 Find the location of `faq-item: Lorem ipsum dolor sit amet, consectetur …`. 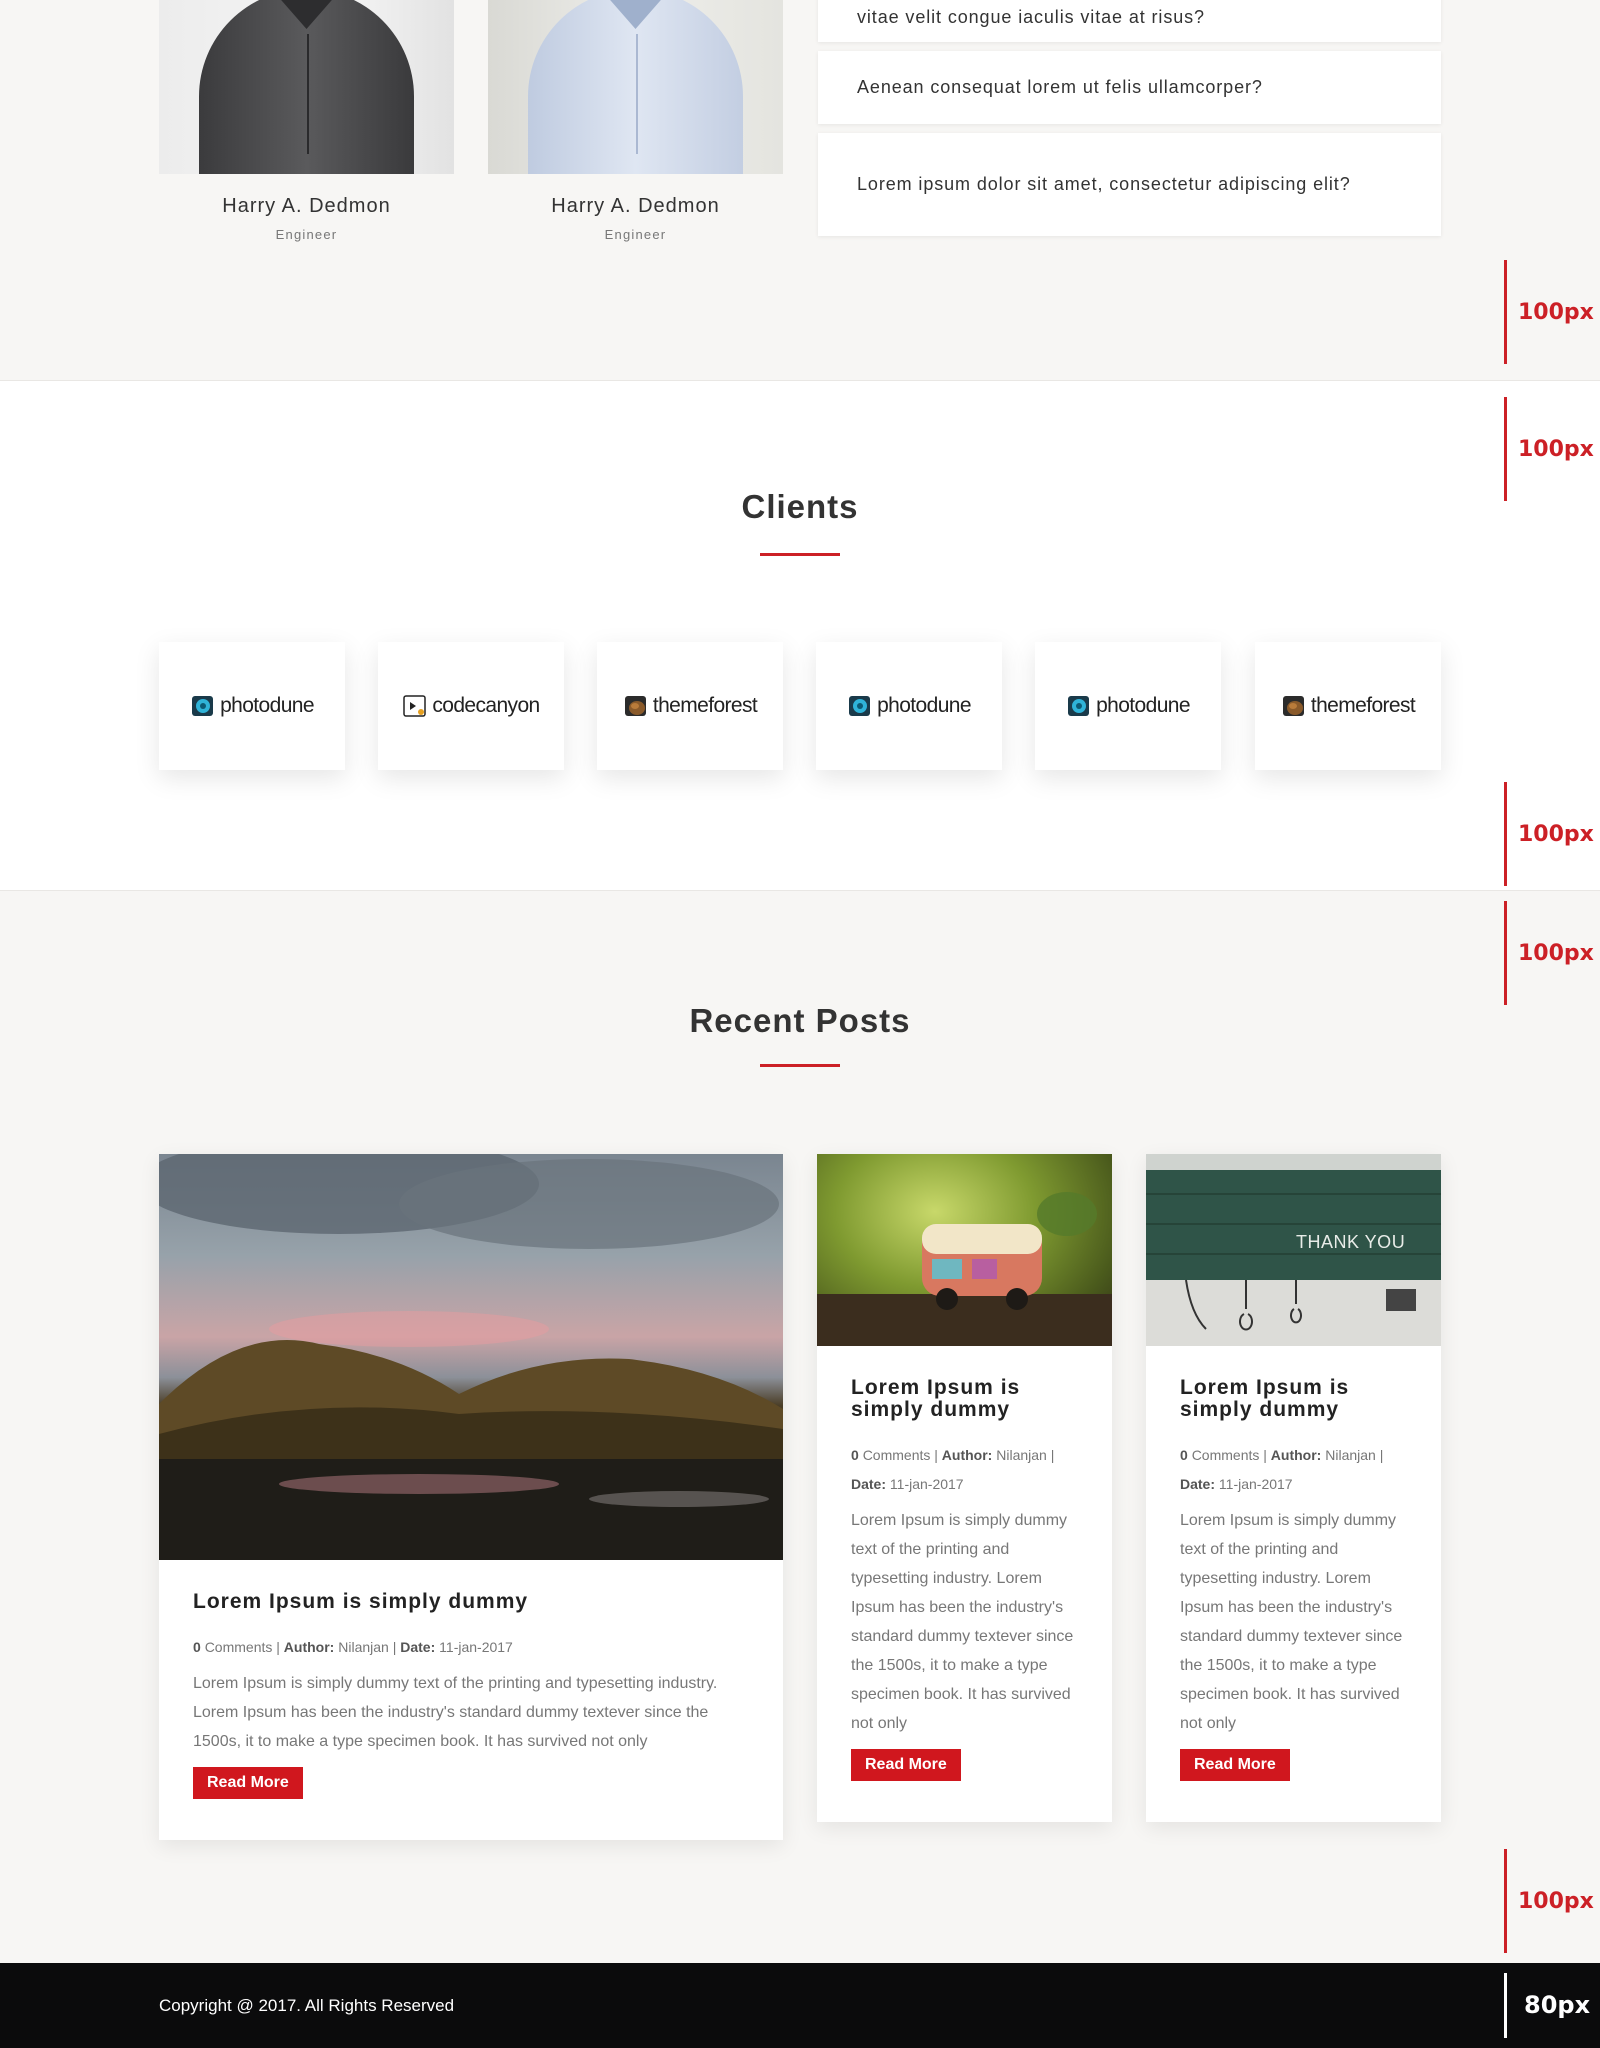

faq-item: Lorem ipsum dolor sit amet, consectetur … is located at coordinates (1129, 184).